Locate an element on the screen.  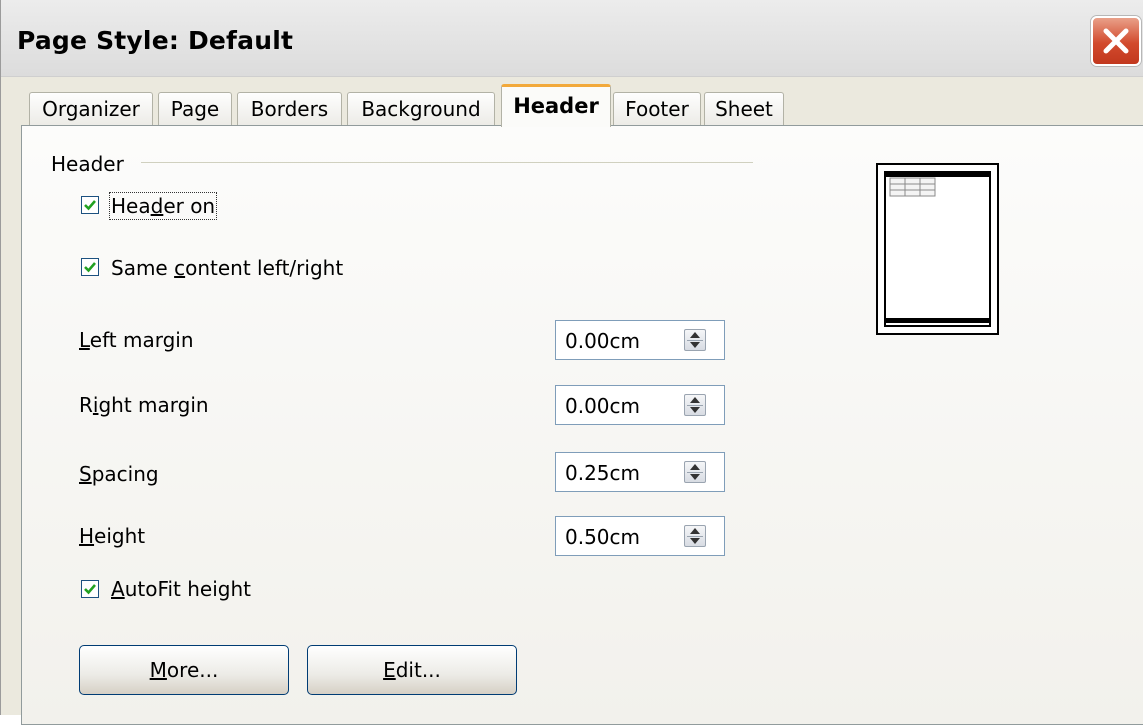
tab-borders: Borders is located at coordinates (289, 109).